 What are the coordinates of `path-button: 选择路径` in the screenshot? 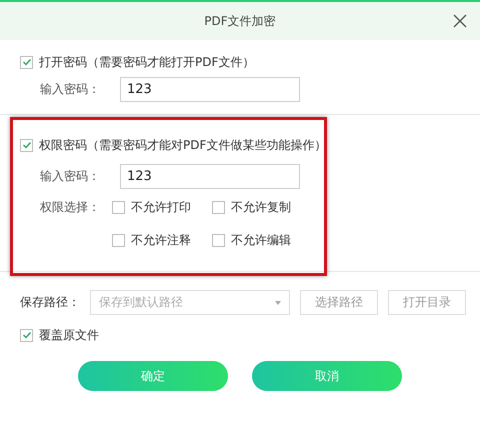 It's located at (339, 302).